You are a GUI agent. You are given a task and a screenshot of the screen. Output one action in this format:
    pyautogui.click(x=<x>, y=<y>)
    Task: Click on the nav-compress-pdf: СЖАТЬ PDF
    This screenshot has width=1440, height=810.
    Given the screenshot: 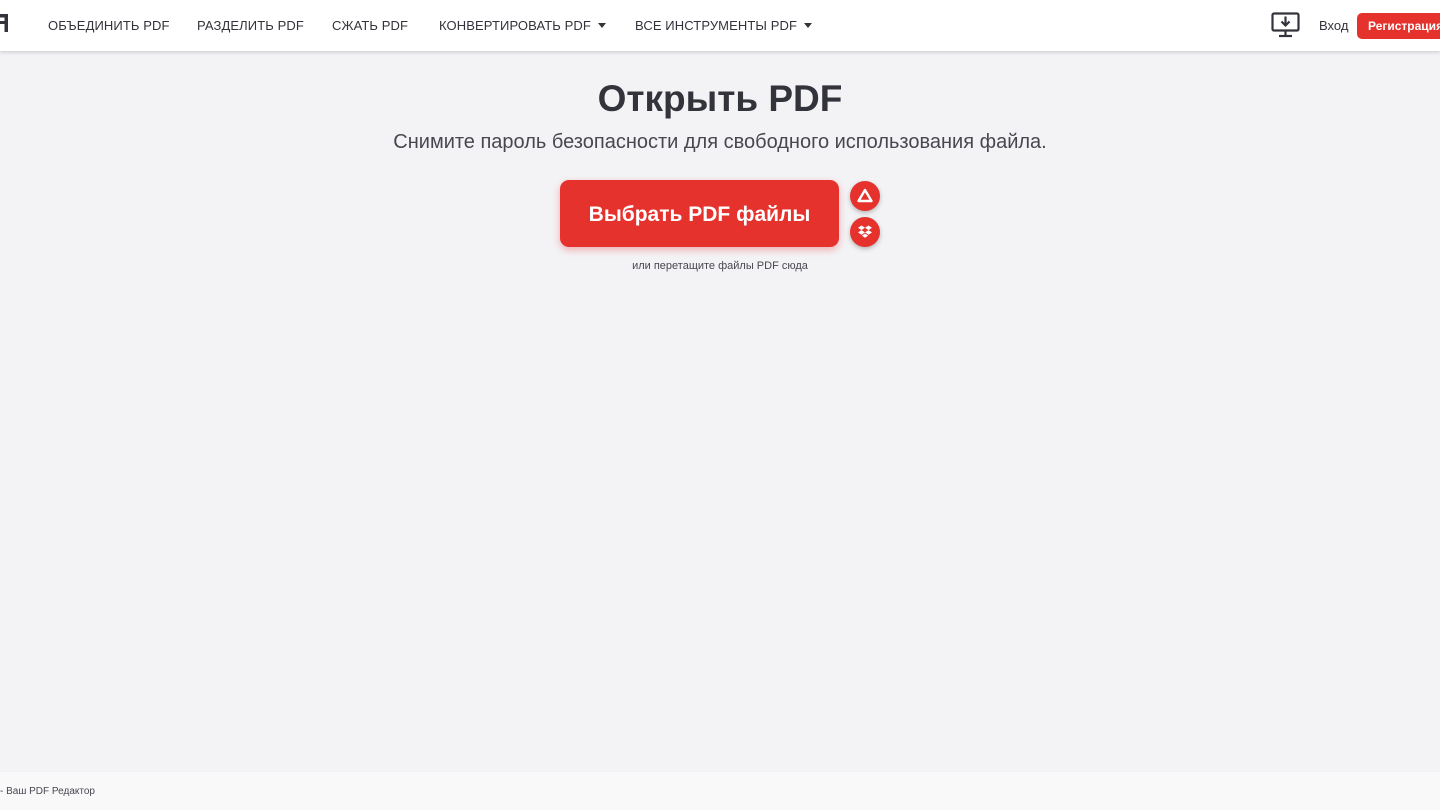 What is the action you would take?
    pyautogui.click(x=370, y=25)
    